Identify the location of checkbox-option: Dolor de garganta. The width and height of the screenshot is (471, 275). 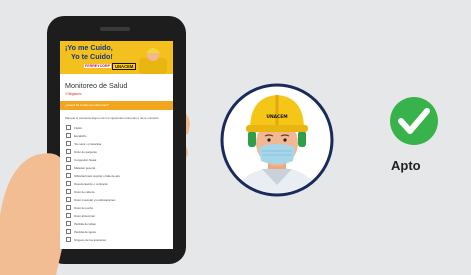
(81, 151).